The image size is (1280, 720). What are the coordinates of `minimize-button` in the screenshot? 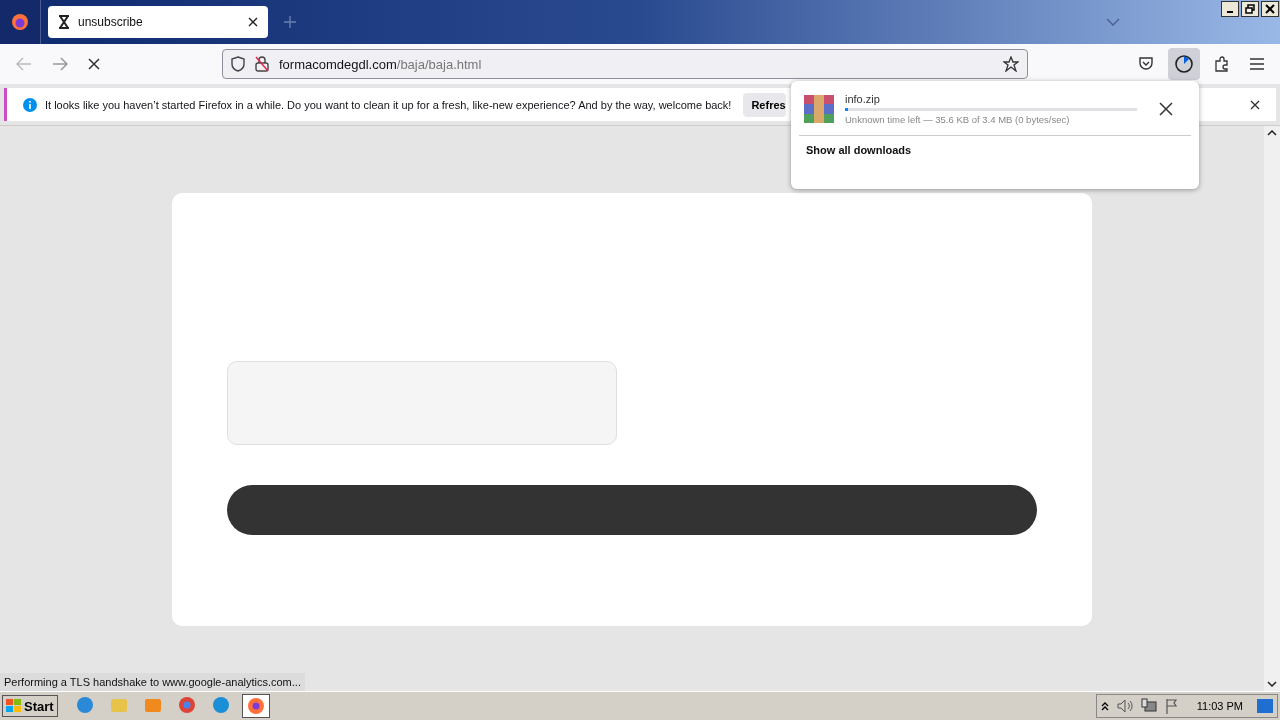 It's located at (1230, 9).